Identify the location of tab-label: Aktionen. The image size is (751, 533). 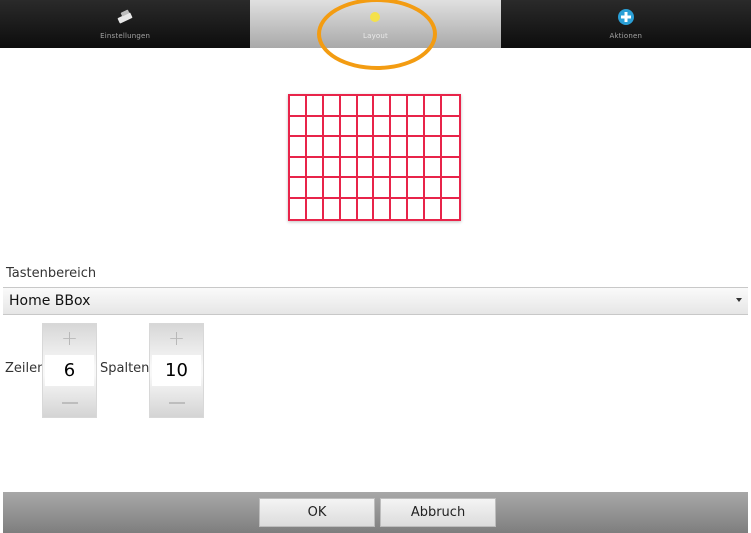
(626, 36).